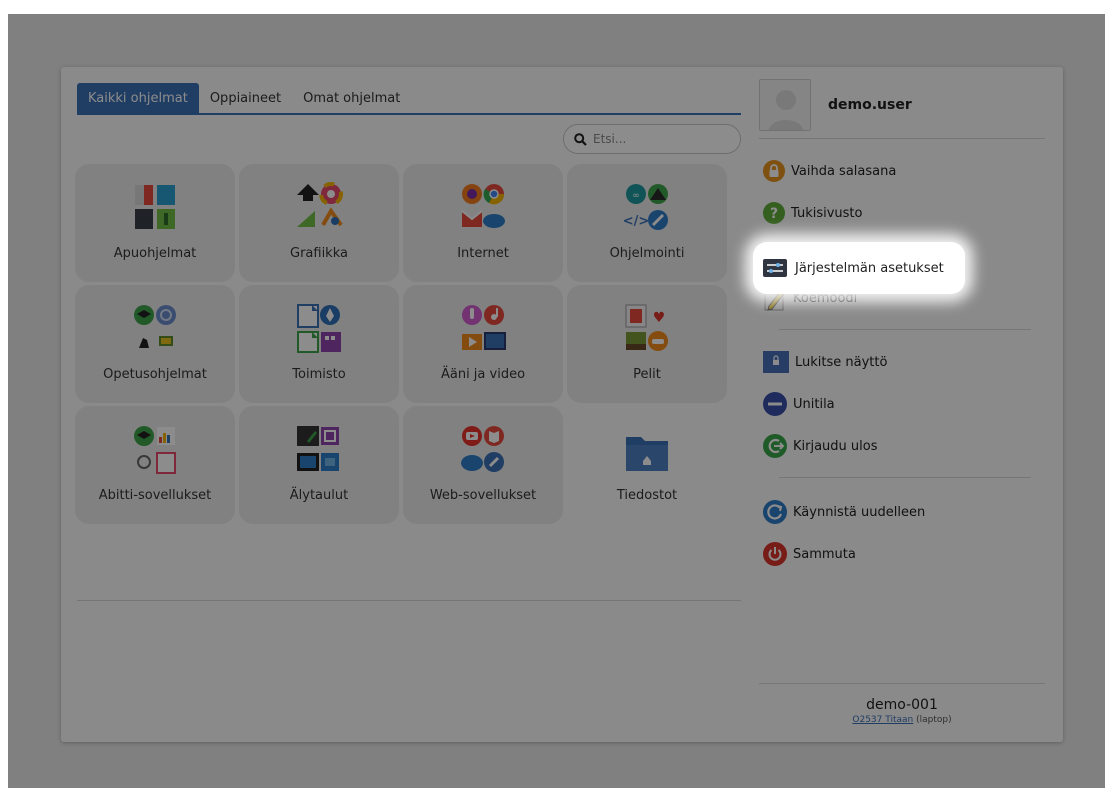 The image size is (1105, 788). I want to click on location-link: O2537 Titaan, so click(882, 720).